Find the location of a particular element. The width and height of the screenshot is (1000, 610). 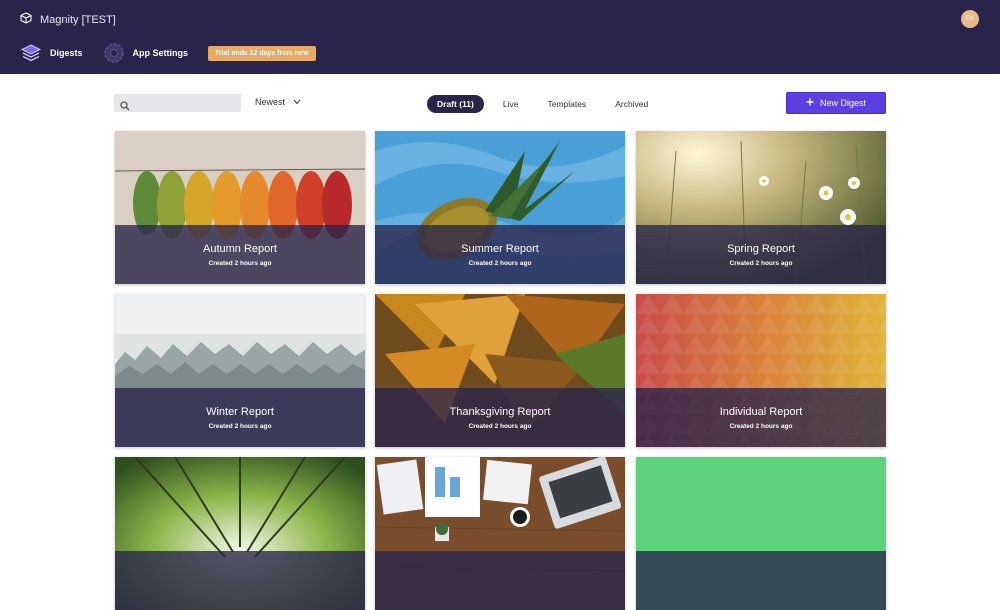

card-title: Autumn Report is located at coordinates (240, 248).